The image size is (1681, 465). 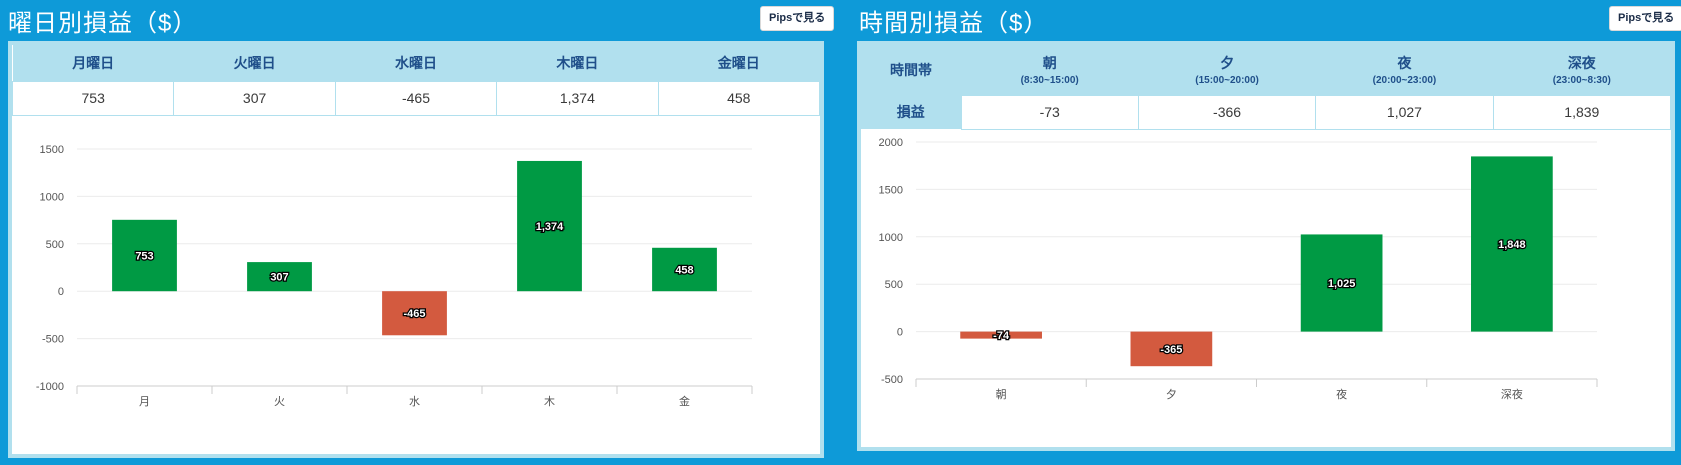 What do you see at coordinates (891, 143) in the screenshot?
I see `y-tick-label: 2000` at bounding box center [891, 143].